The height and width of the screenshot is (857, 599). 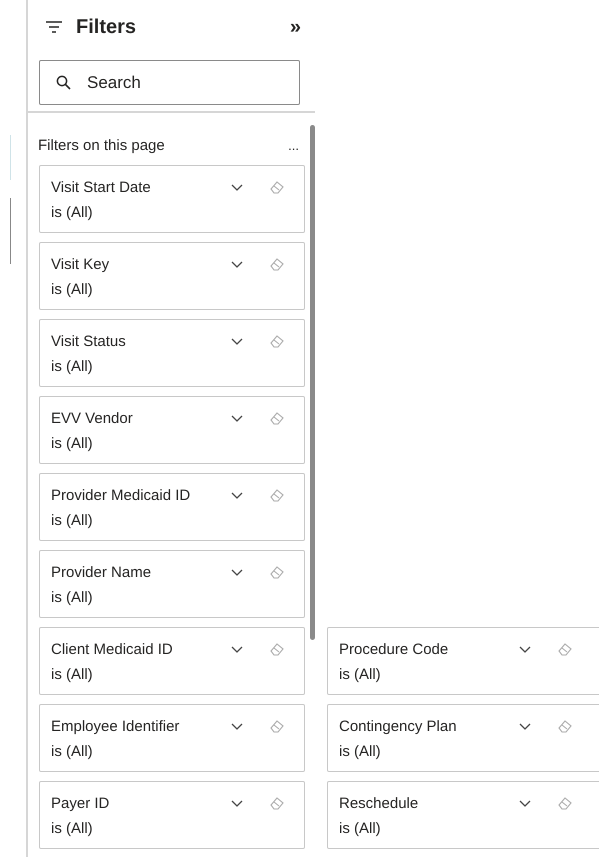 I want to click on filter-name: Contingency Plan, so click(x=398, y=726).